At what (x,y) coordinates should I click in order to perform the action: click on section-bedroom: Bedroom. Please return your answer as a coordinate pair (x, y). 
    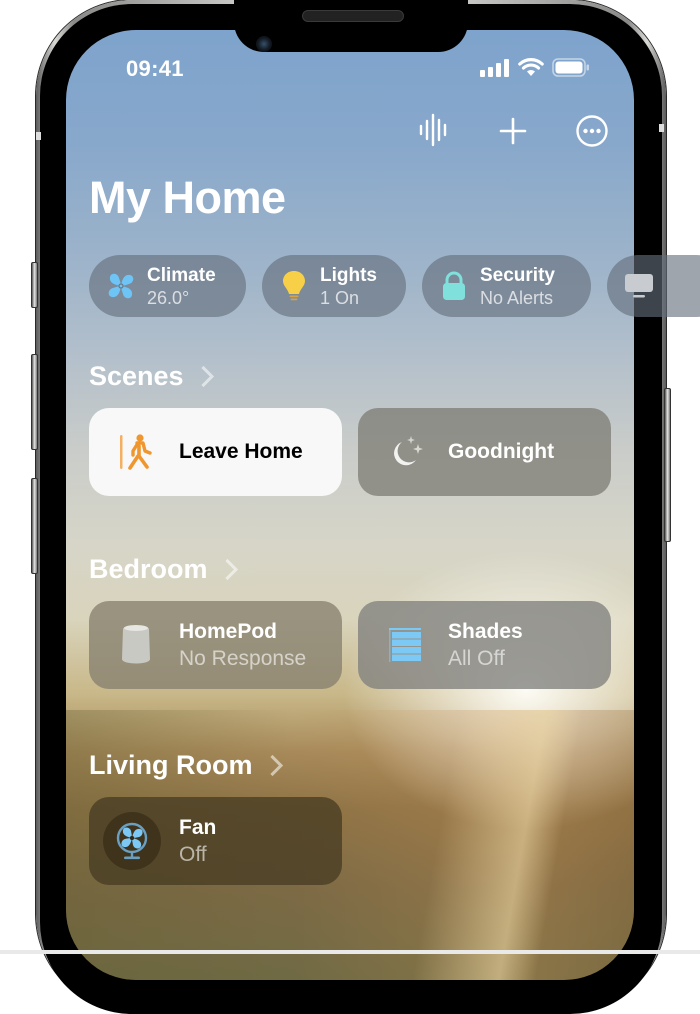
    Looking at the image, I should click on (163, 569).